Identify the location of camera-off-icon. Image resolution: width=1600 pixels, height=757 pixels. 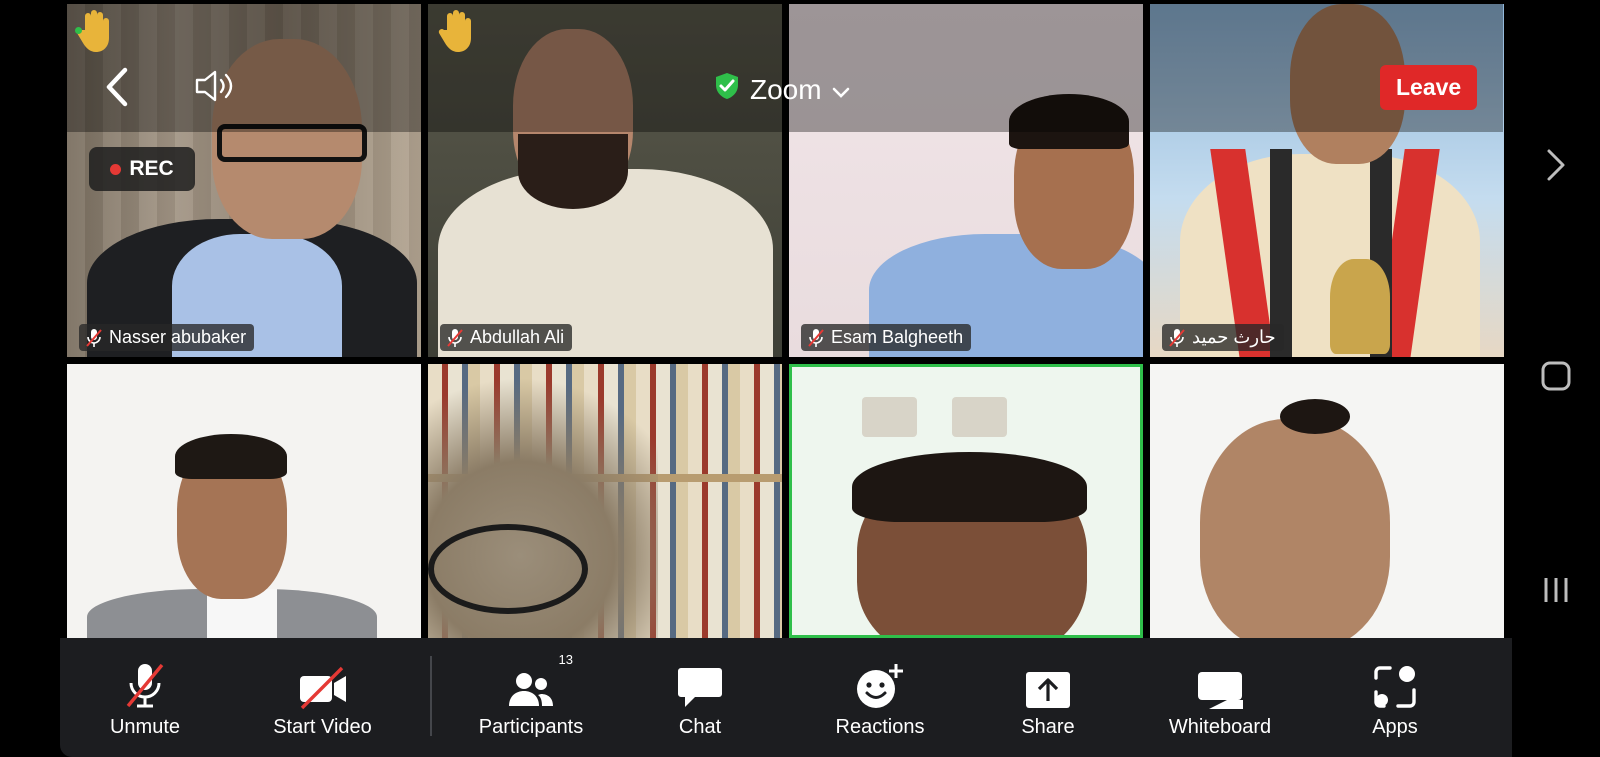
(323, 682).